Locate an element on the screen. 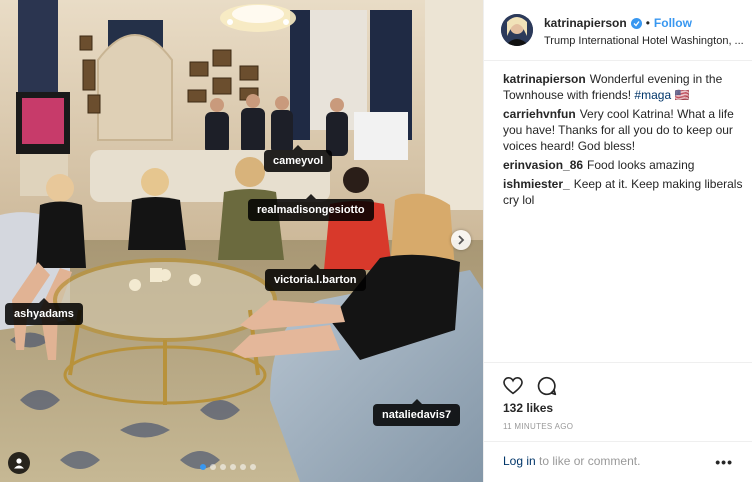 The height and width of the screenshot is (482, 752). chevron-right-icon is located at coordinates (461, 240).